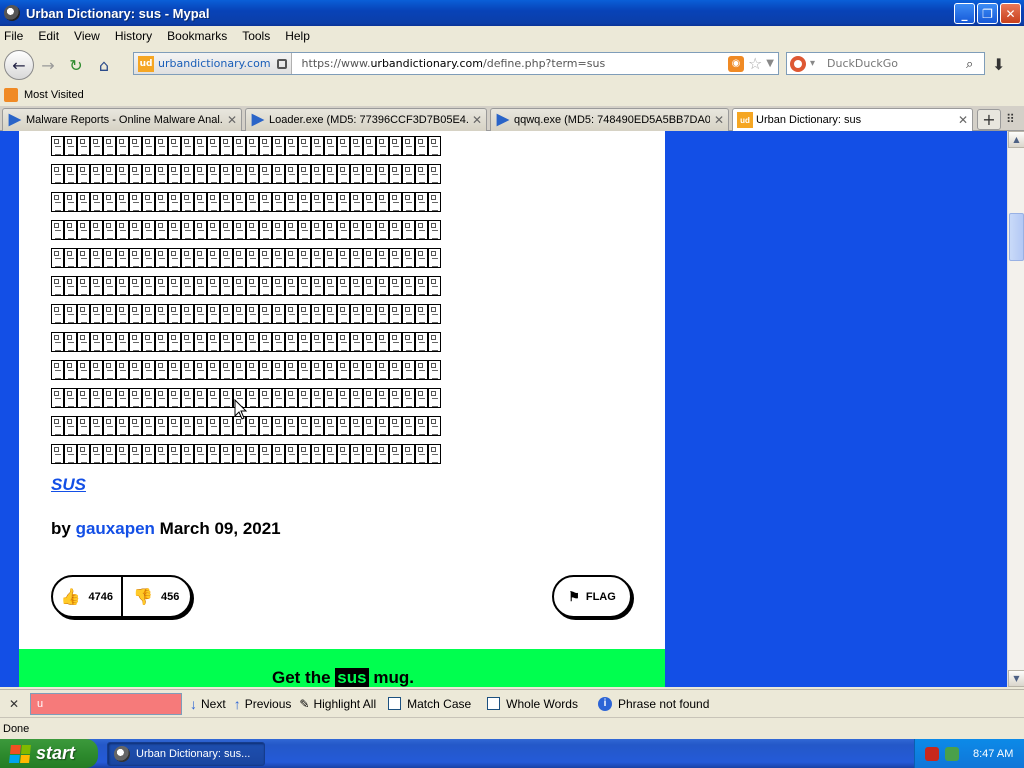 This screenshot has height=768, width=1024. I want to click on minimize-button: _, so click(964, 13).